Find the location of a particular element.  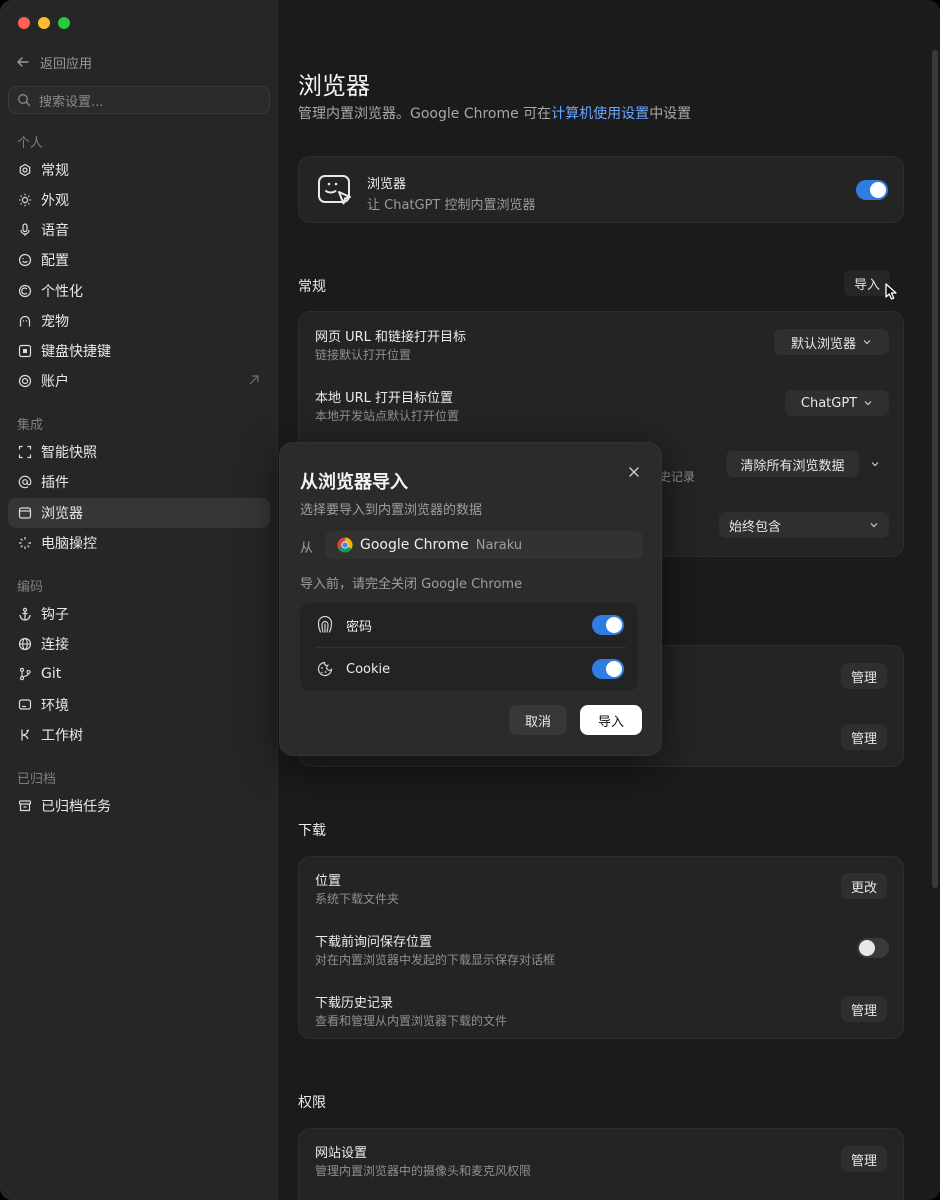

sidebar-item-label: Git is located at coordinates (51, 674).